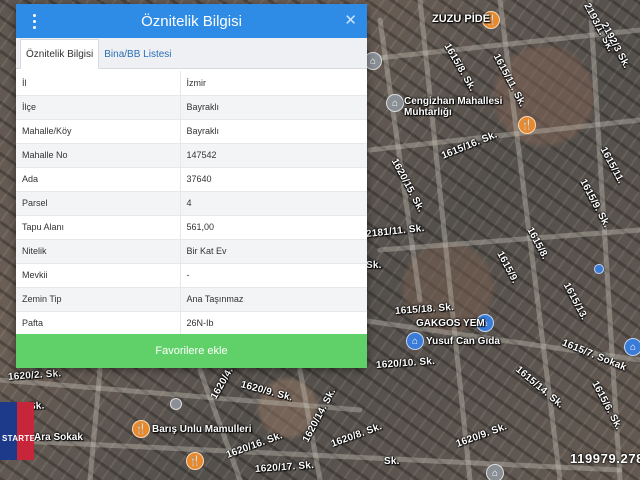 Image resolution: width=640 pixels, height=480 pixels. I want to click on attribute-row: İlçe Bayraklı, so click(191, 107).